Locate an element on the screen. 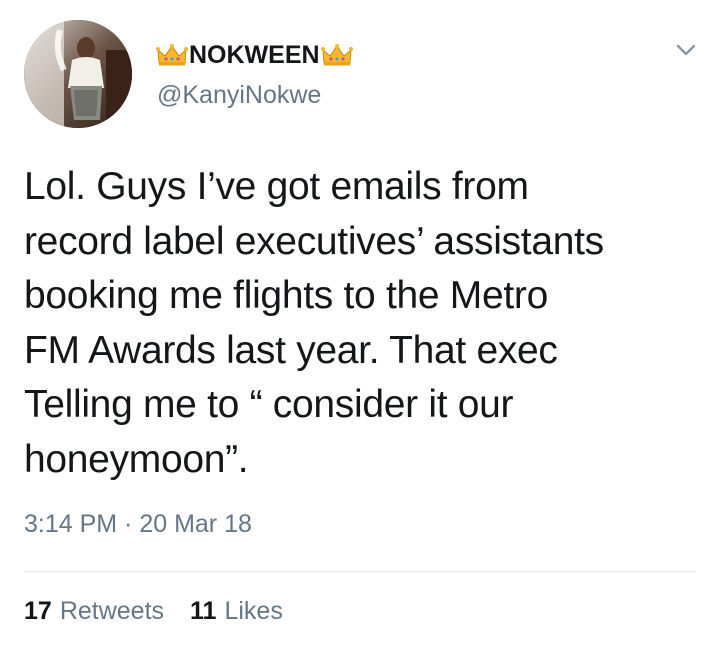 This screenshot has height=649, width=720. likes-stat: 11 Likes is located at coordinates (236, 611).